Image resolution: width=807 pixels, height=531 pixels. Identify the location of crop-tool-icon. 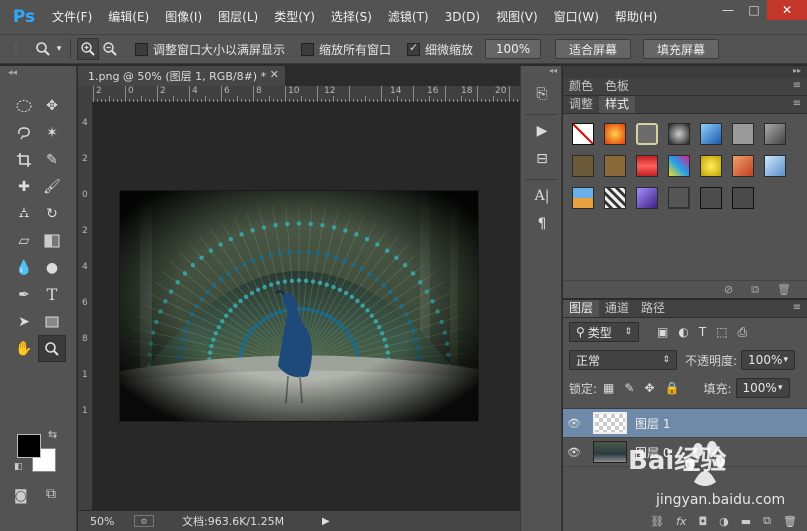
(24, 159).